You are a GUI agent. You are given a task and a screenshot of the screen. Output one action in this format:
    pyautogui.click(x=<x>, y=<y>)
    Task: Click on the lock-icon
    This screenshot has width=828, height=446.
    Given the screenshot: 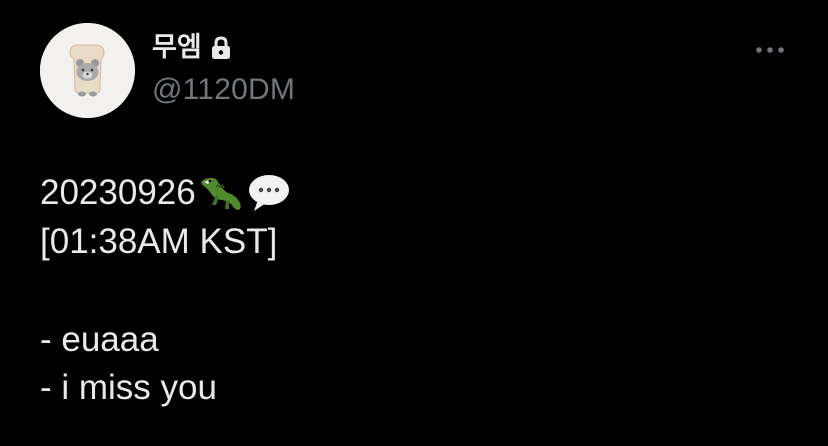 What is the action you would take?
    pyautogui.click(x=221, y=48)
    